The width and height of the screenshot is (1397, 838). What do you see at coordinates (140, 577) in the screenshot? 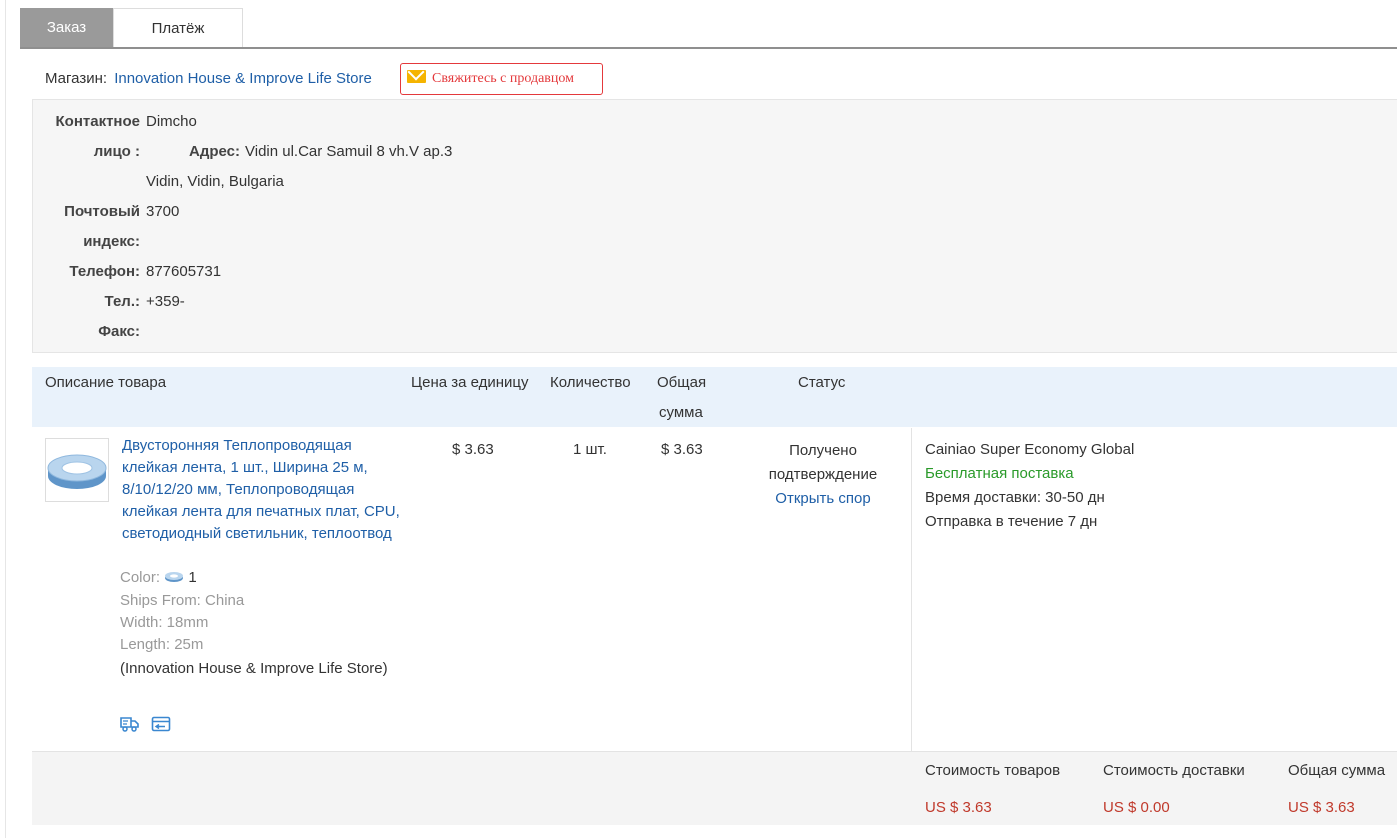
I see `color-label: Color:` at bounding box center [140, 577].